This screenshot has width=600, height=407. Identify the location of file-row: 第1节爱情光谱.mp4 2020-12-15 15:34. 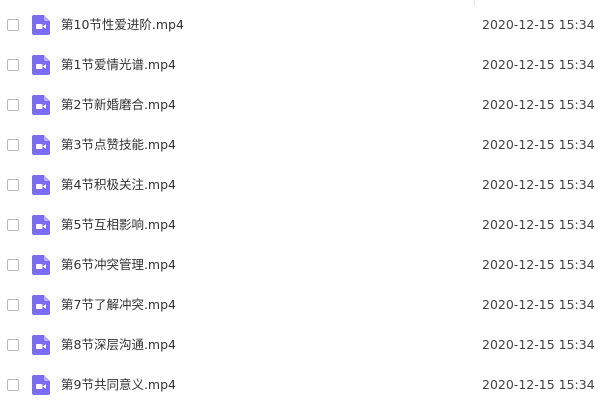
(300, 66).